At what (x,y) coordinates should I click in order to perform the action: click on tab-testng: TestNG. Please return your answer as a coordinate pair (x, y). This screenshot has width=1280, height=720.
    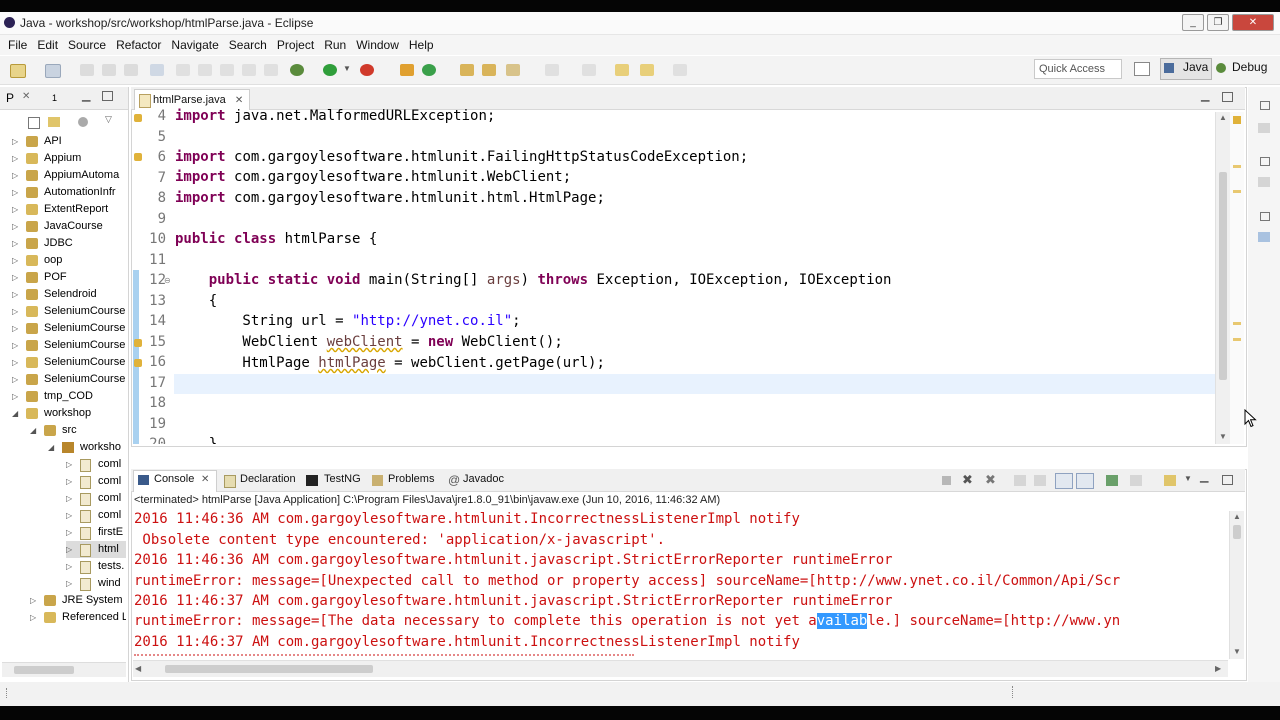
    Looking at the image, I should click on (342, 479).